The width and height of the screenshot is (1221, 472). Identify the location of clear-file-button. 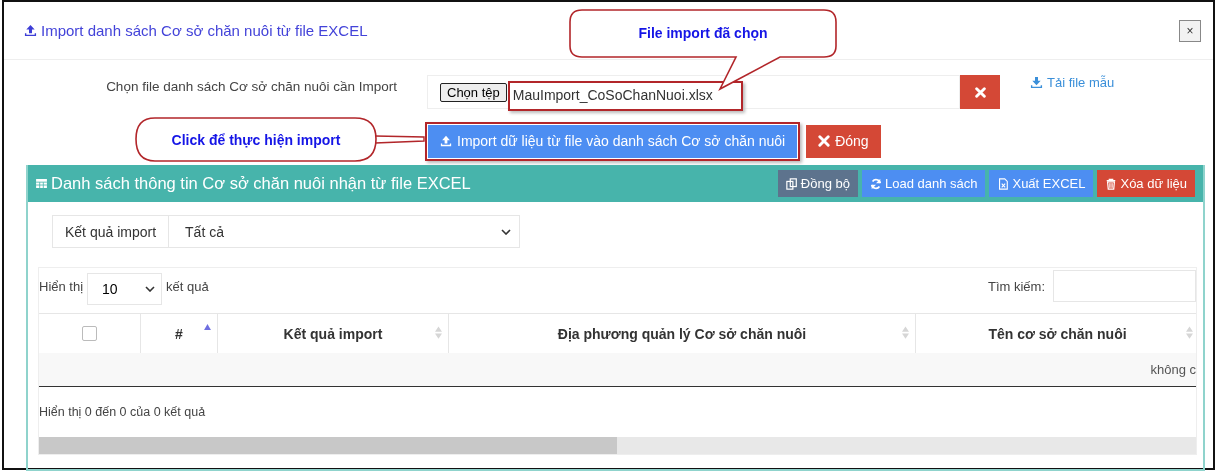
(980, 92).